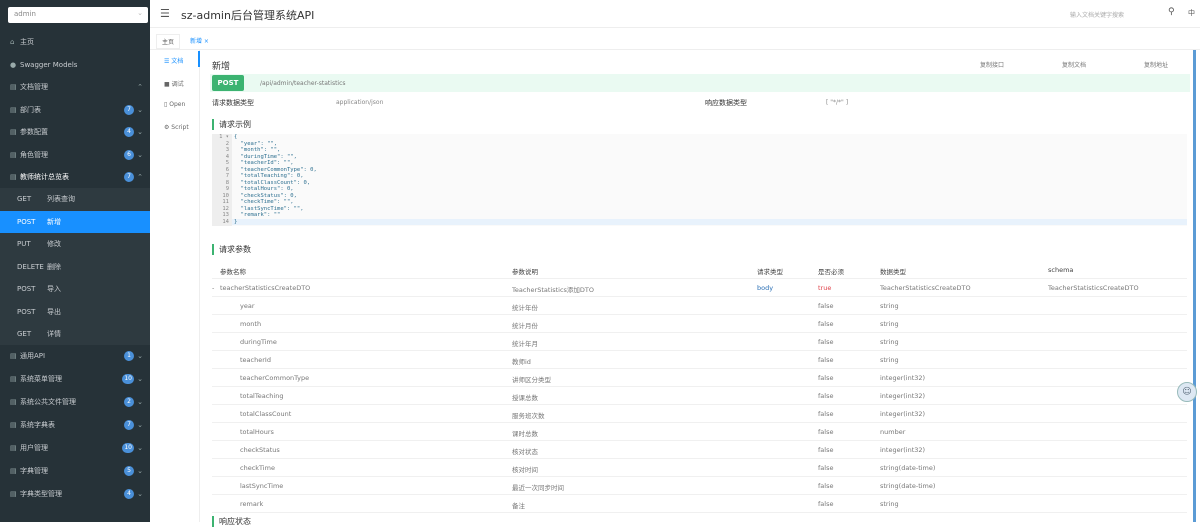 The width and height of the screenshot is (1200, 527). What do you see at coordinates (165, 13) in the screenshot?
I see `menu-toggle-icon: ☰` at bounding box center [165, 13].